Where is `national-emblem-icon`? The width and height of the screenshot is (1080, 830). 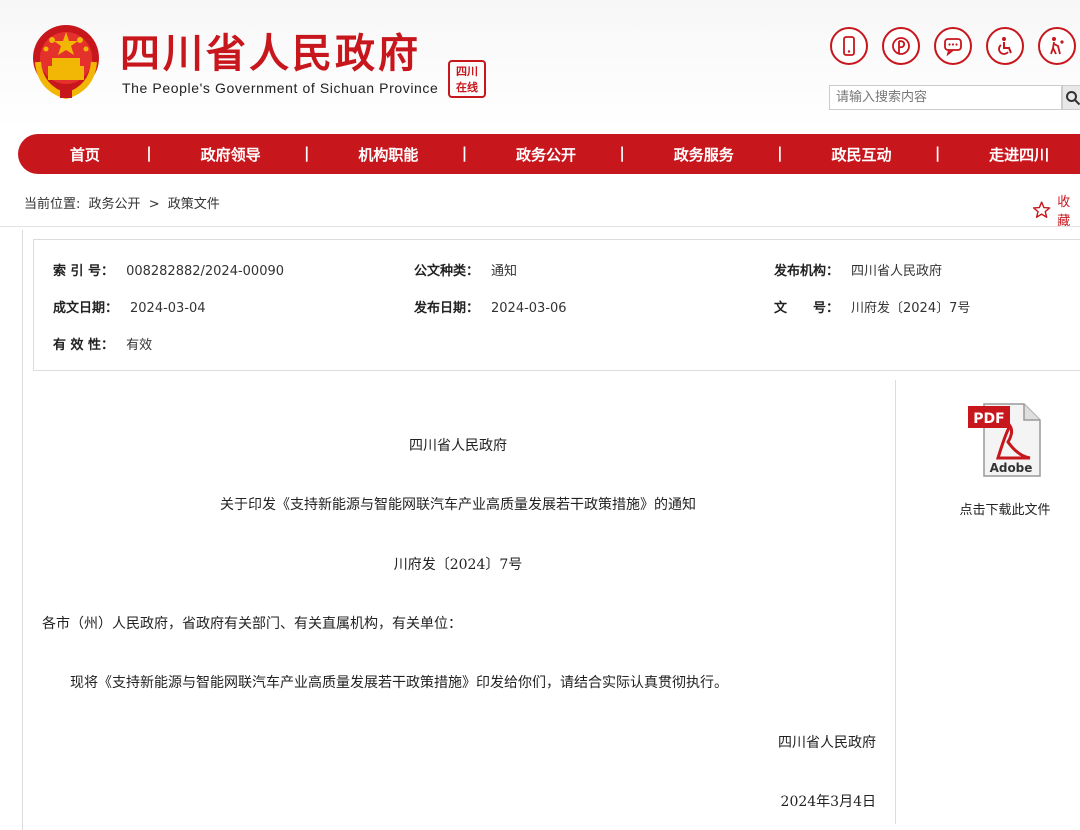 national-emblem-icon is located at coordinates (66, 62).